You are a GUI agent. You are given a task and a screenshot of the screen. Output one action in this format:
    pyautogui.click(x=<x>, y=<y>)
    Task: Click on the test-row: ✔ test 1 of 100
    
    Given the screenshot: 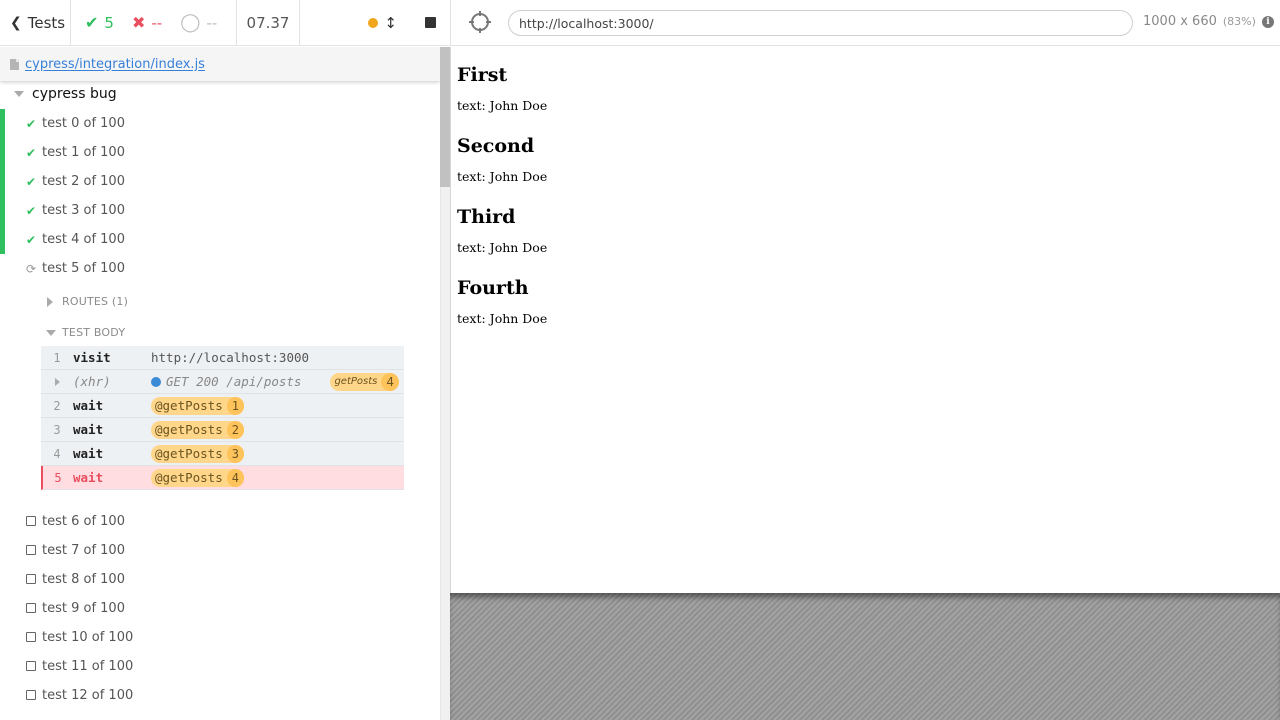 What is the action you would take?
    pyautogui.click(x=220, y=152)
    